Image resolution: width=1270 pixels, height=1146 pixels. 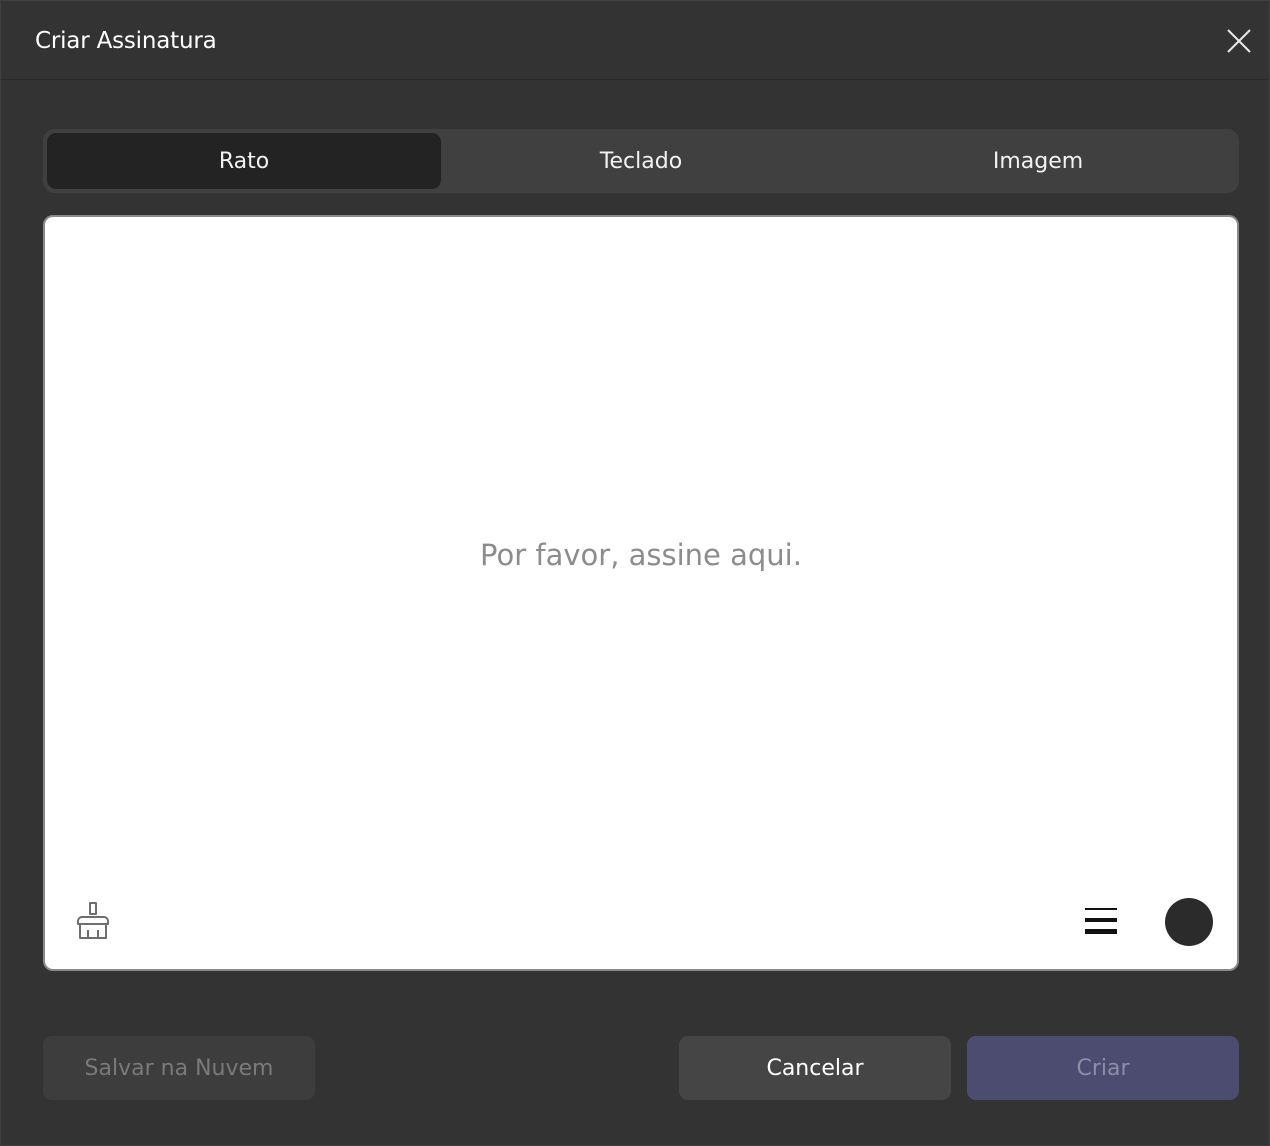 I want to click on close-icon, so click(x=1239, y=41).